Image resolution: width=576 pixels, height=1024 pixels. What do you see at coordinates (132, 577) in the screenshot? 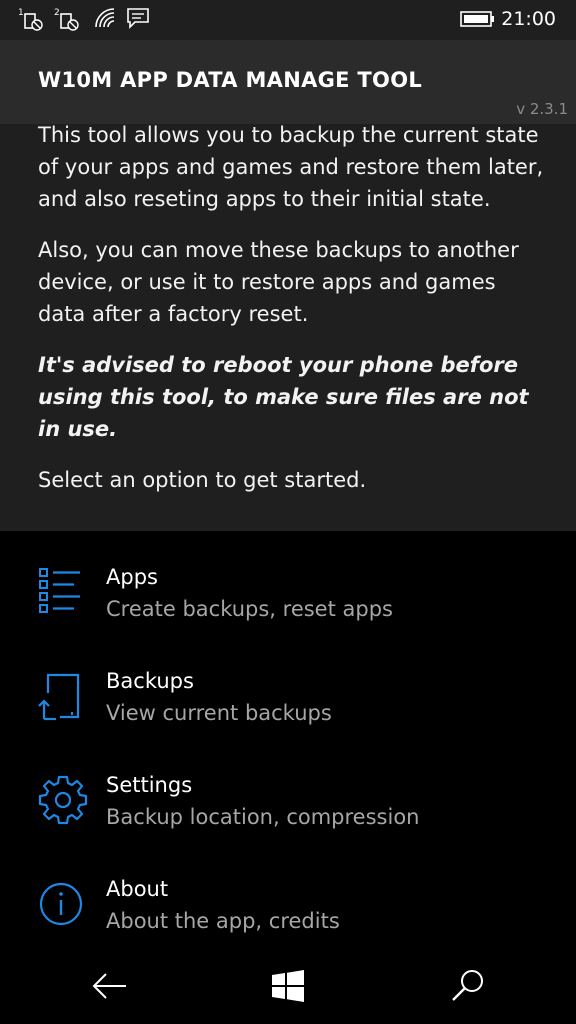
I see `menu-item-title: Apps` at bounding box center [132, 577].